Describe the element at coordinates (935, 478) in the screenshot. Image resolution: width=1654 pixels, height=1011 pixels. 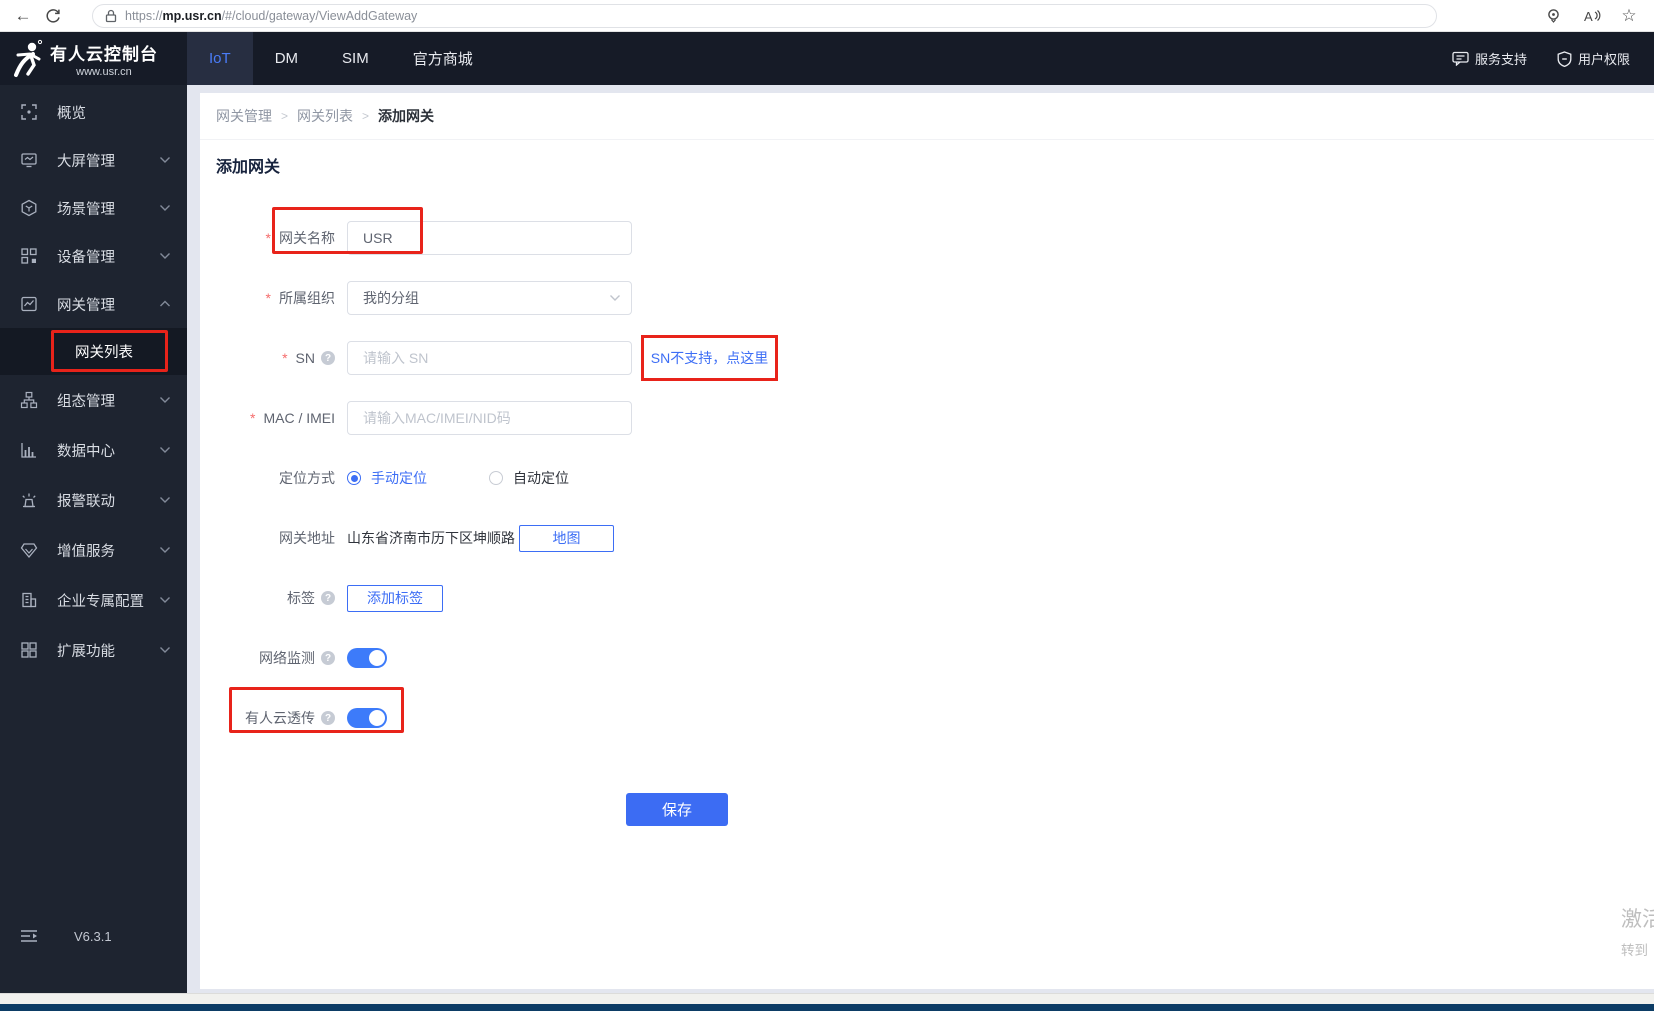
I see `location-mode-row: 定位方式 手动定位 自动定位` at that location.